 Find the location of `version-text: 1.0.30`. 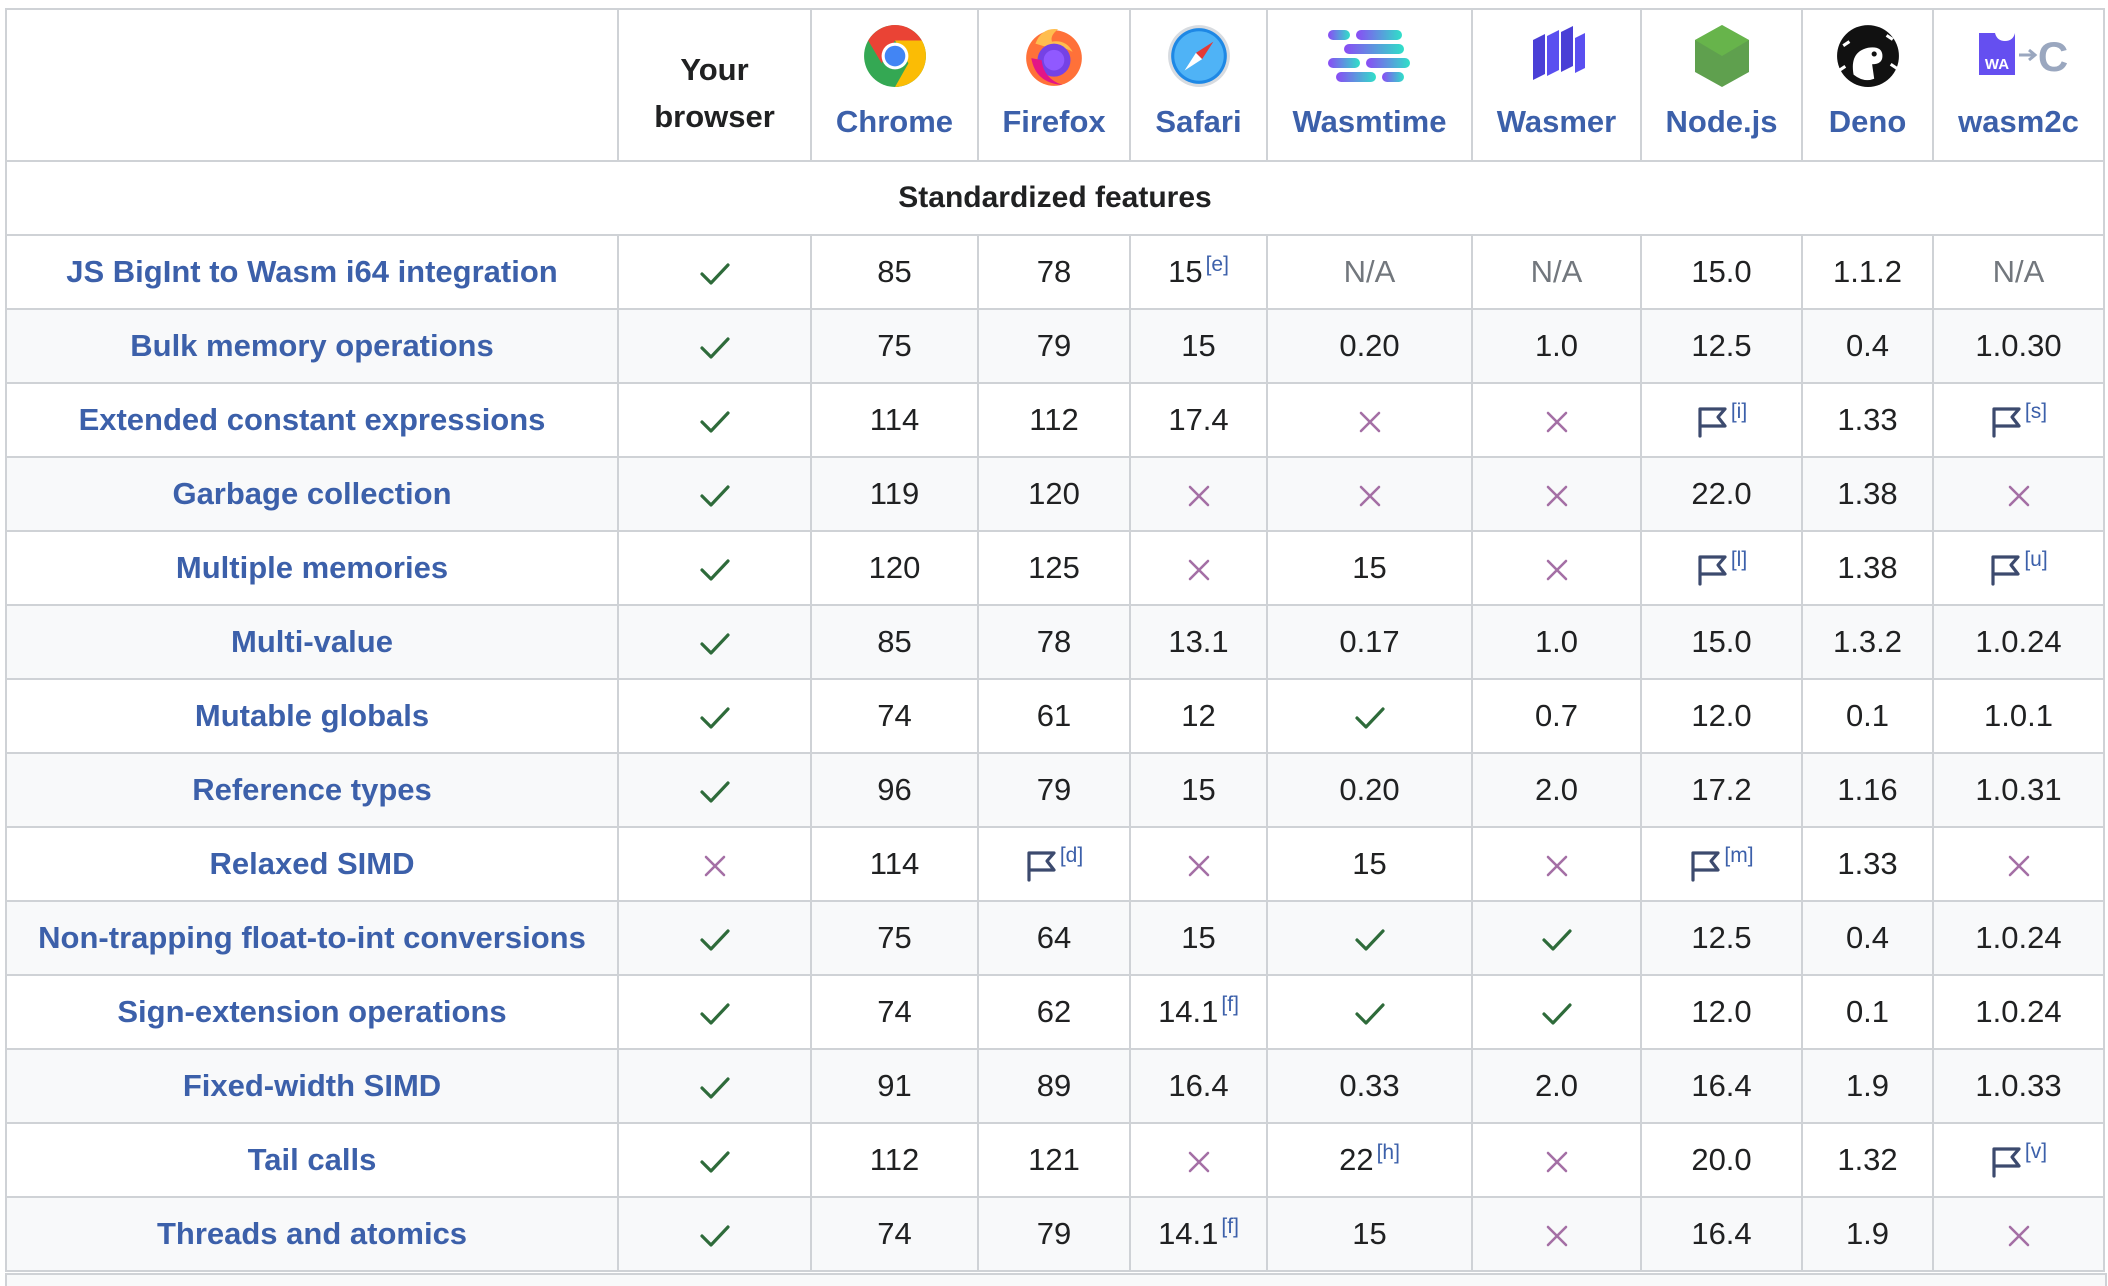

version-text: 1.0.30 is located at coordinates (2018, 345).